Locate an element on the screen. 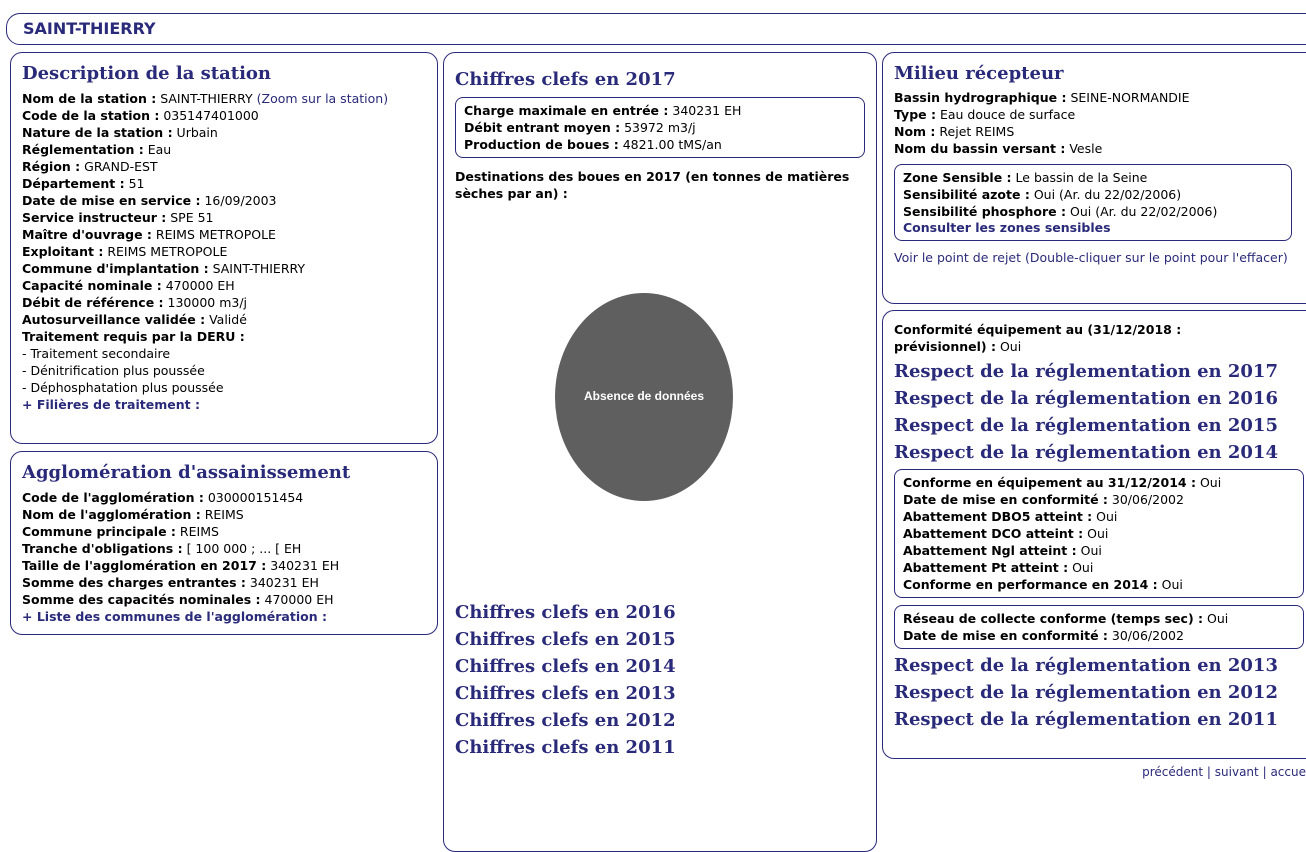 The image size is (1306, 852). previous-link: précédent is located at coordinates (1172, 772).